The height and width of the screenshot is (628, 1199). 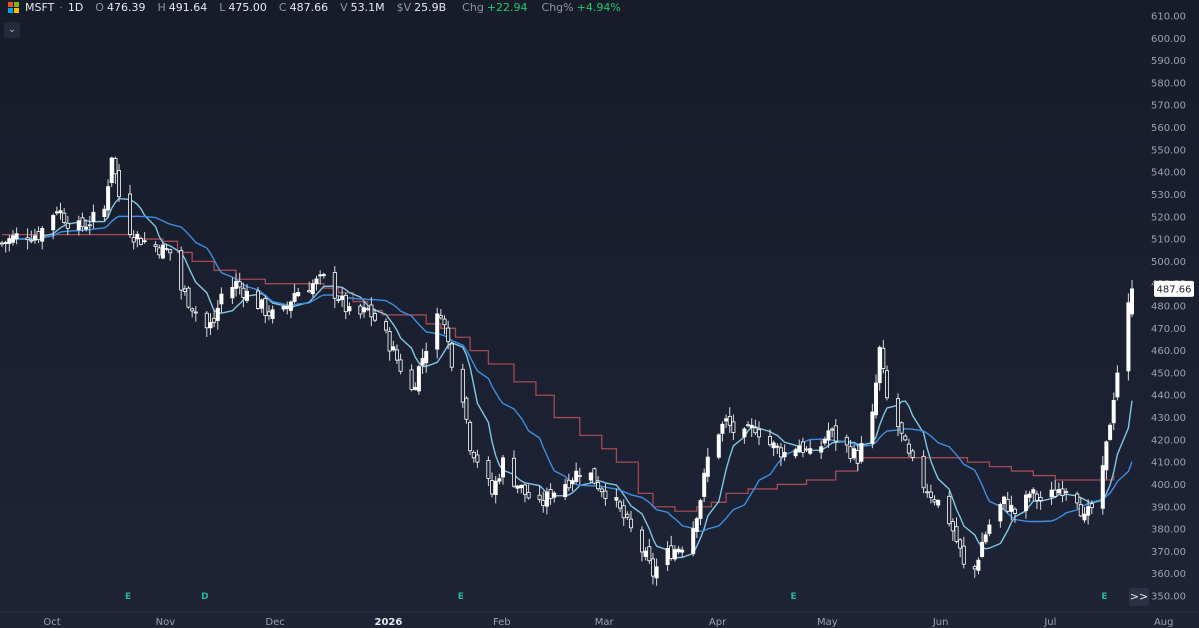 What do you see at coordinates (1168, 485) in the screenshot?
I see `price-tick-label: 400.00` at bounding box center [1168, 485].